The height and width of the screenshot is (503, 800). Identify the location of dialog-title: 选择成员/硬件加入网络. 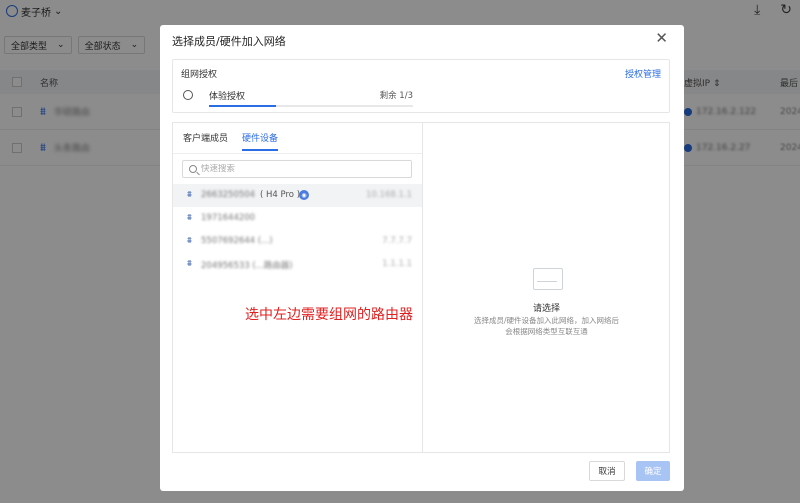
(229, 41).